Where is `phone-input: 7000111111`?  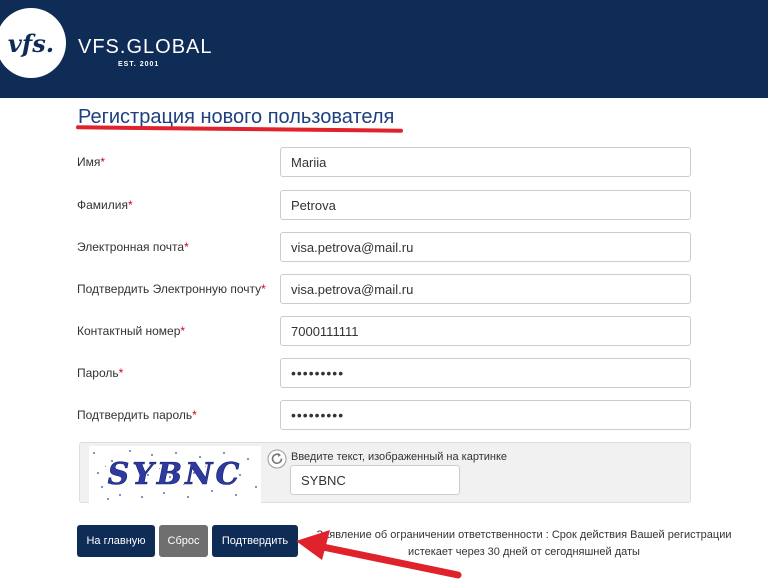 phone-input: 7000111111 is located at coordinates (485, 331).